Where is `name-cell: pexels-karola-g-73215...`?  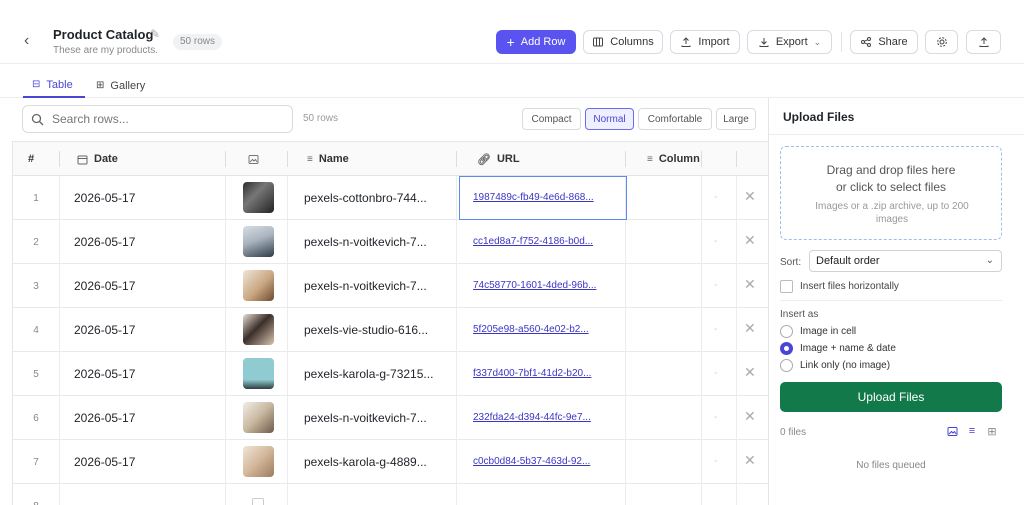
name-cell: pexels-karola-g-73215... is located at coordinates (368, 374).